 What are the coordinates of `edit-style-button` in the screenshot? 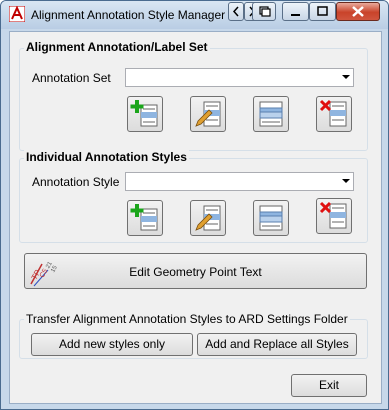 It's located at (208, 218).